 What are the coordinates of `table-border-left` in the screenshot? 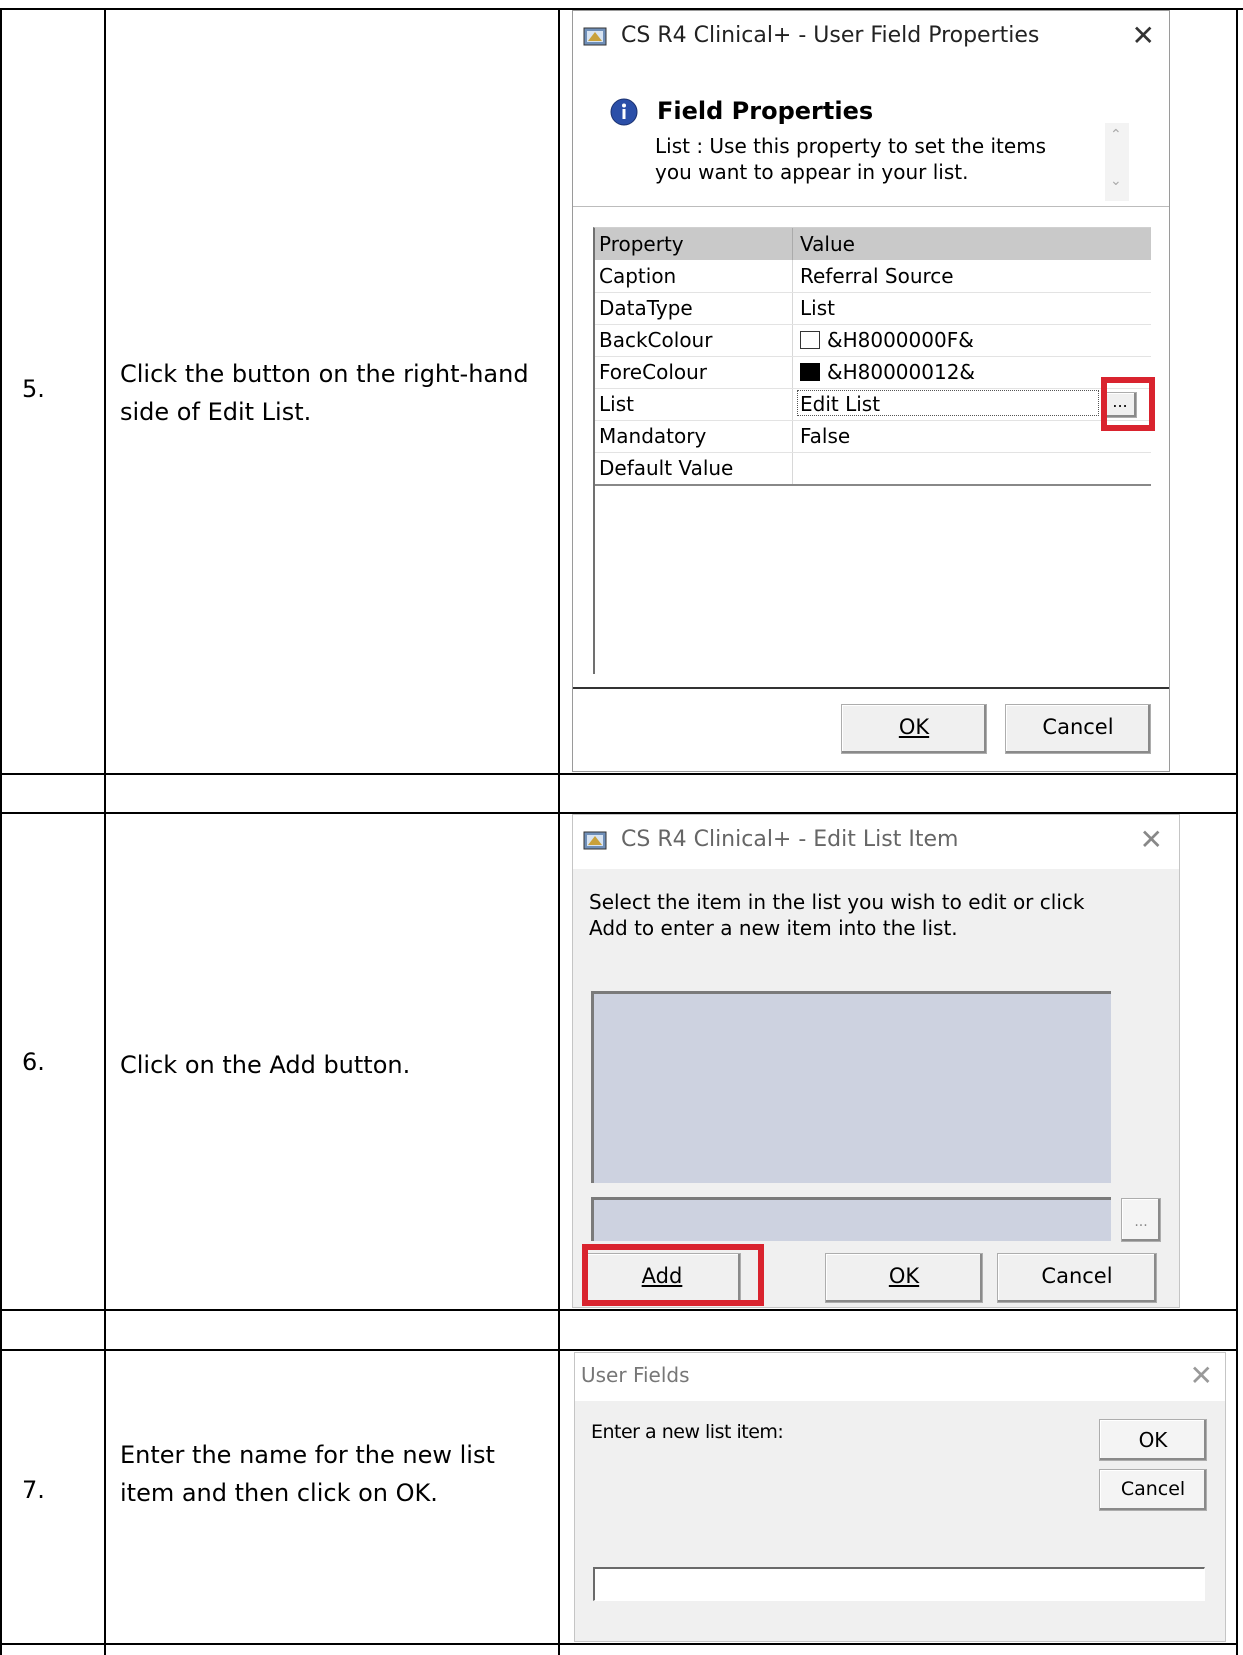 It's located at (1, 831).